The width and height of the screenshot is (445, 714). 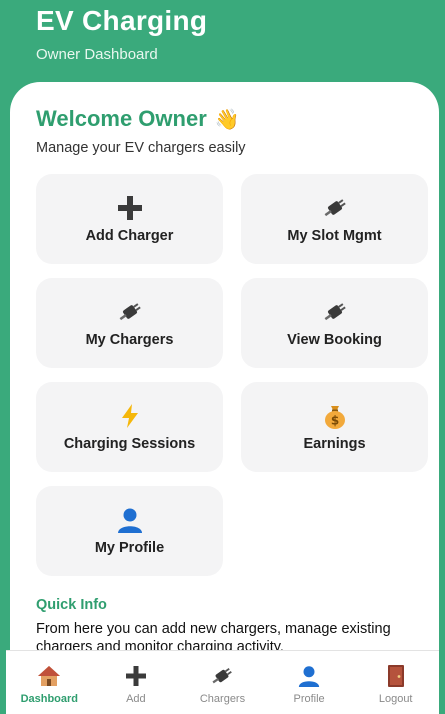 What do you see at coordinates (49, 676) in the screenshot?
I see `house-icon` at bounding box center [49, 676].